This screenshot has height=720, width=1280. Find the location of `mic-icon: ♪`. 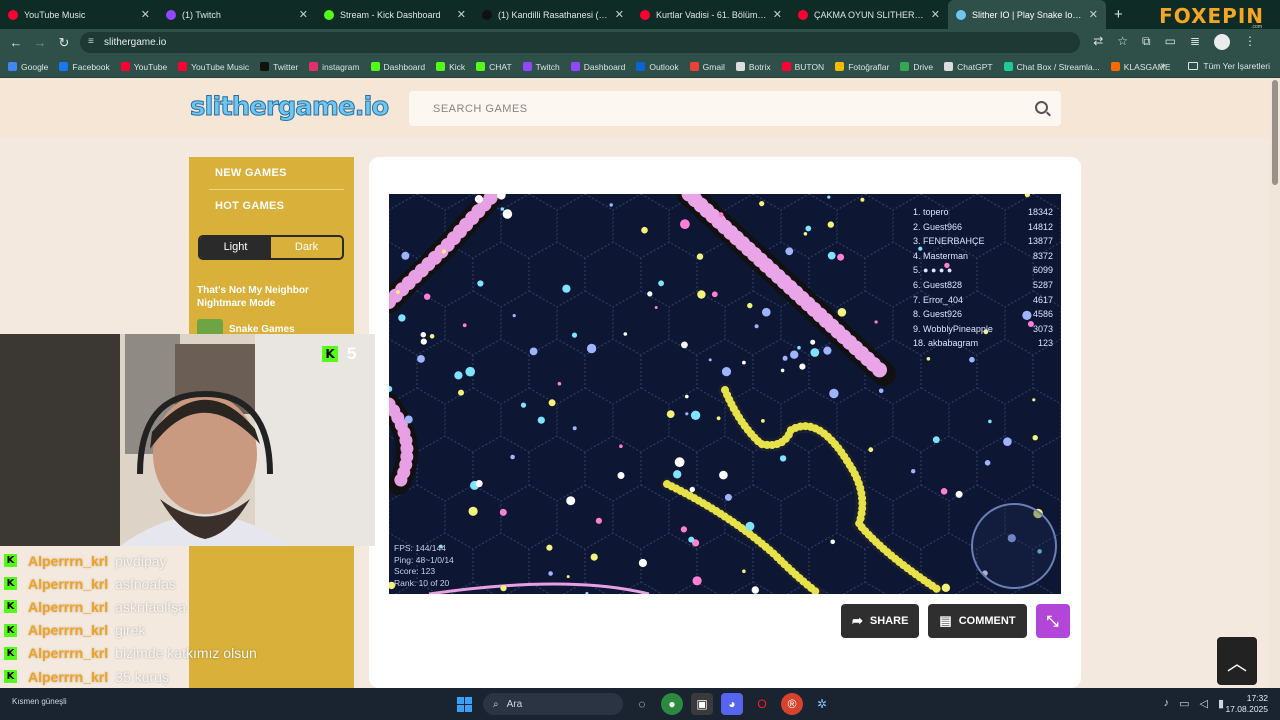

mic-icon: ♪ is located at coordinates (1167, 703).